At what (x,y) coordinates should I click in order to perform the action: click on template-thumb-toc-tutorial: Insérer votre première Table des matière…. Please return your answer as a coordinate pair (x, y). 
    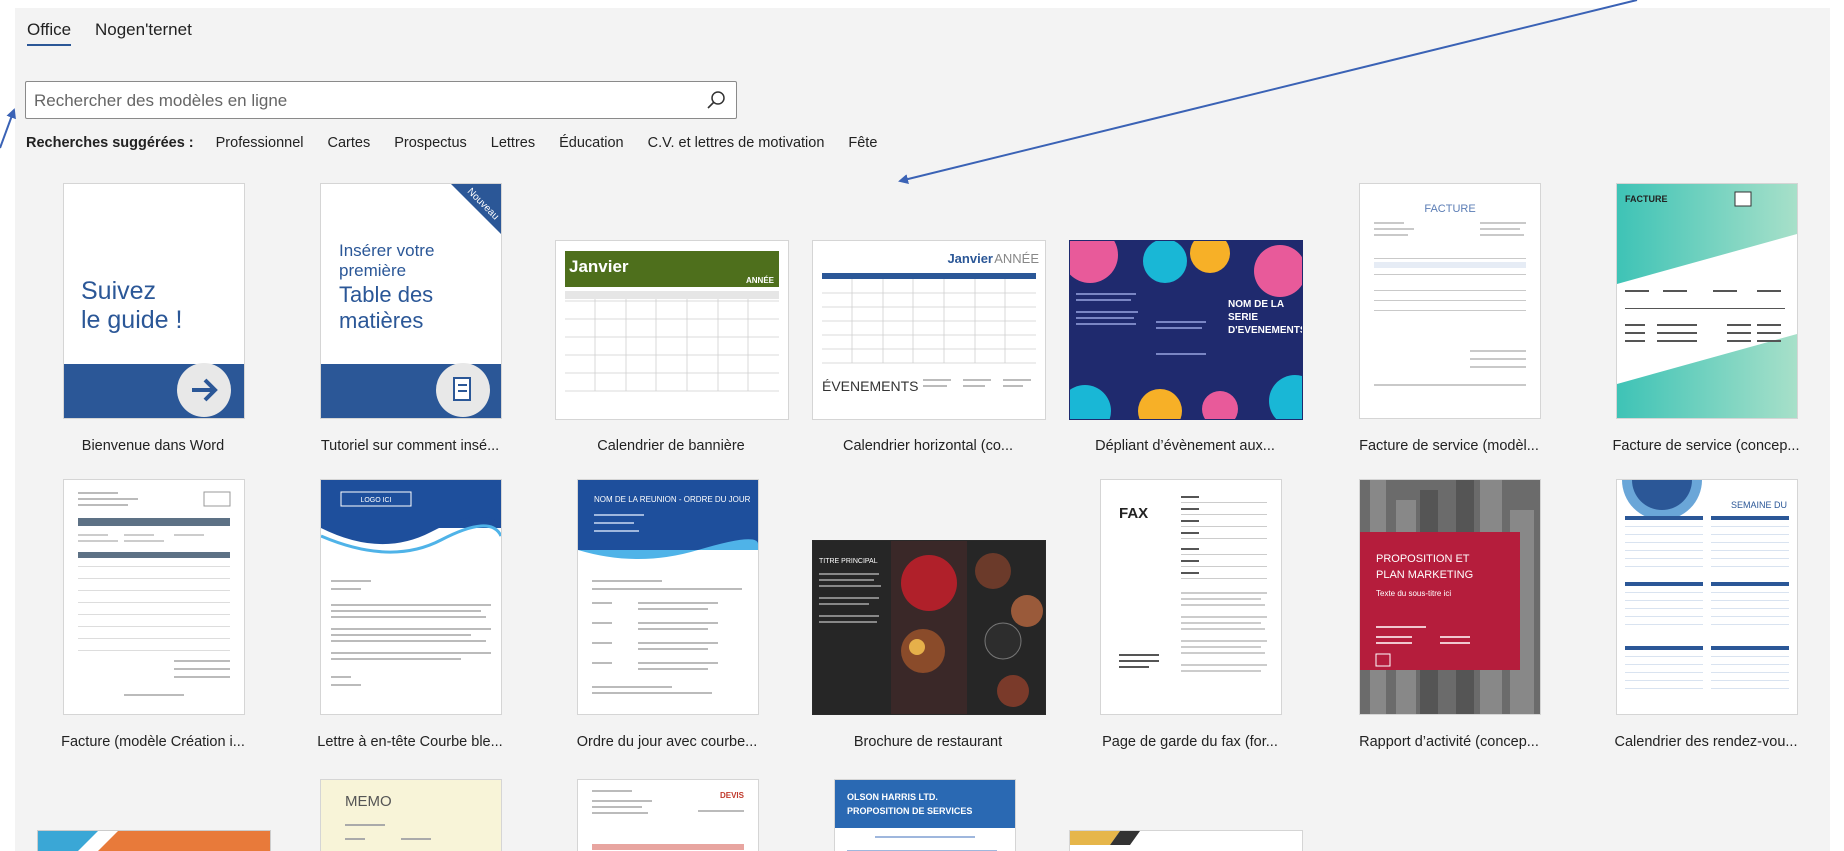
    Looking at the image, I should click on (411, 301).